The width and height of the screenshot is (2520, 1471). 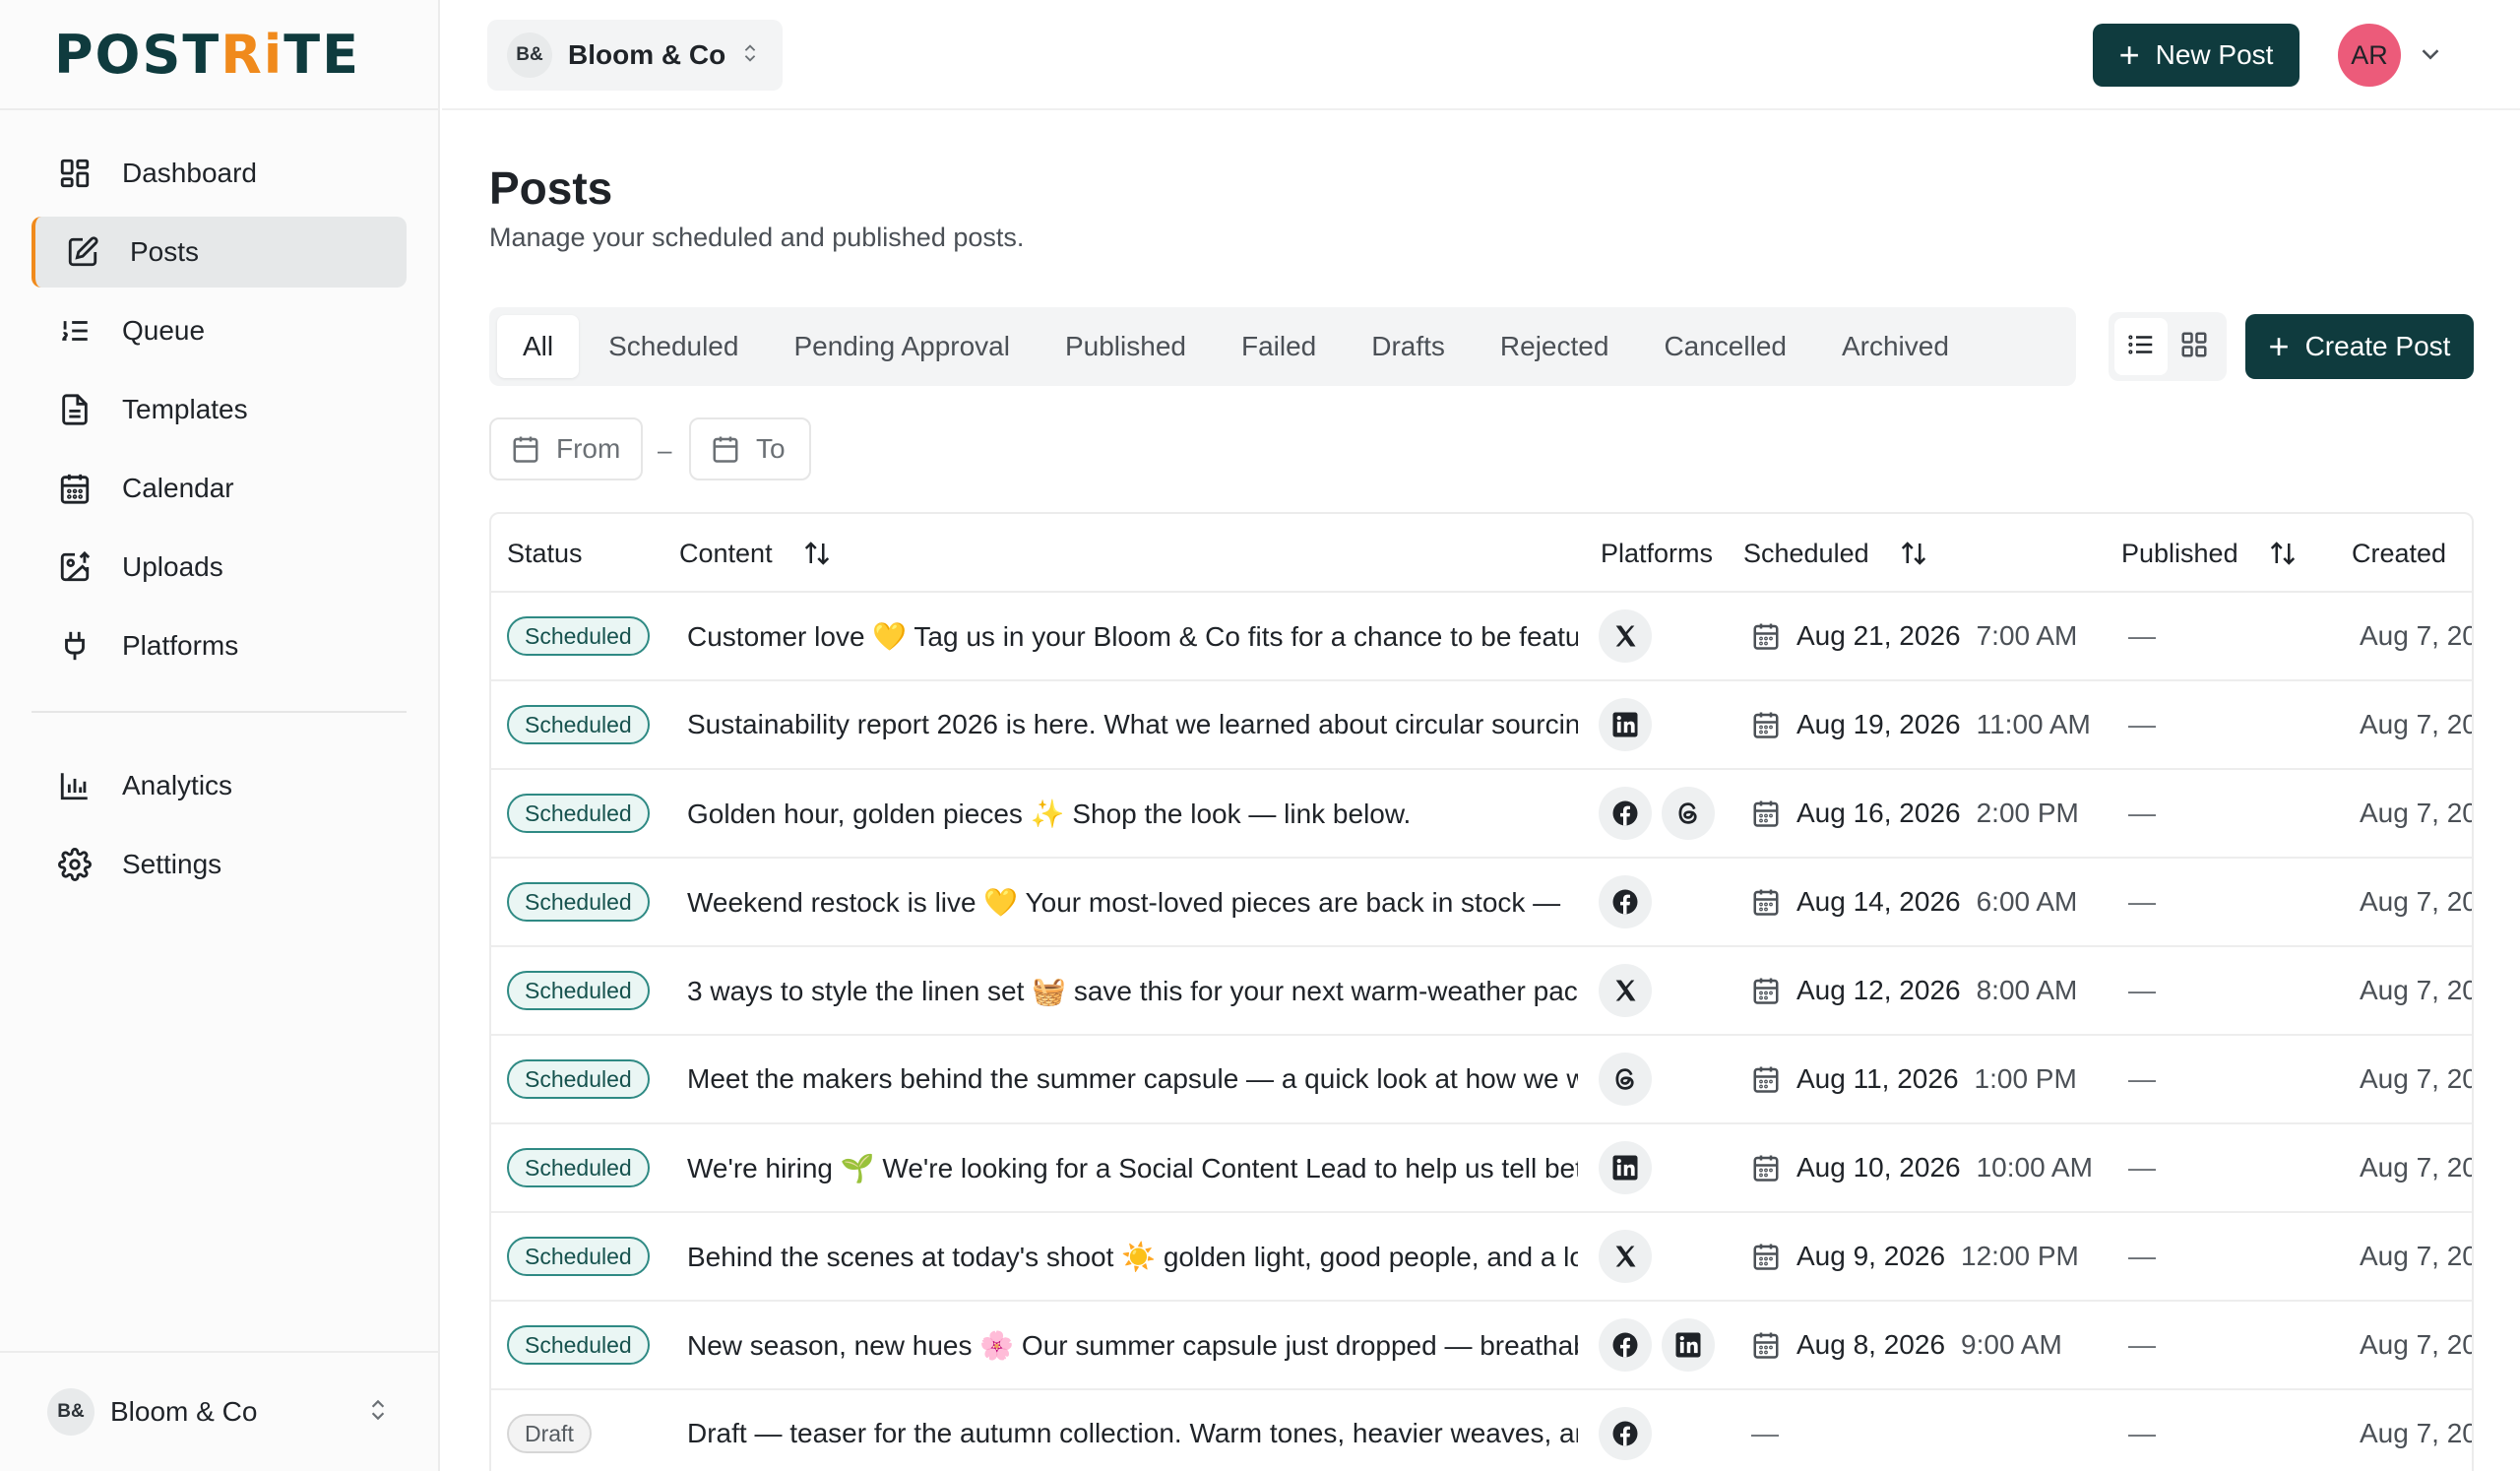 I want to click on workspace-switcher: B& Bloom & Co, so click(x=635, y=55).